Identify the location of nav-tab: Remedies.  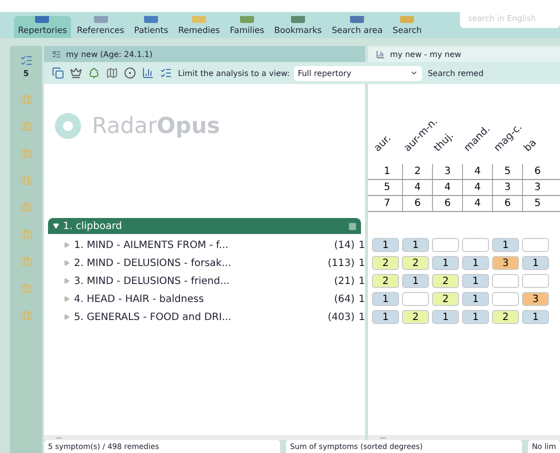
(199, 27).